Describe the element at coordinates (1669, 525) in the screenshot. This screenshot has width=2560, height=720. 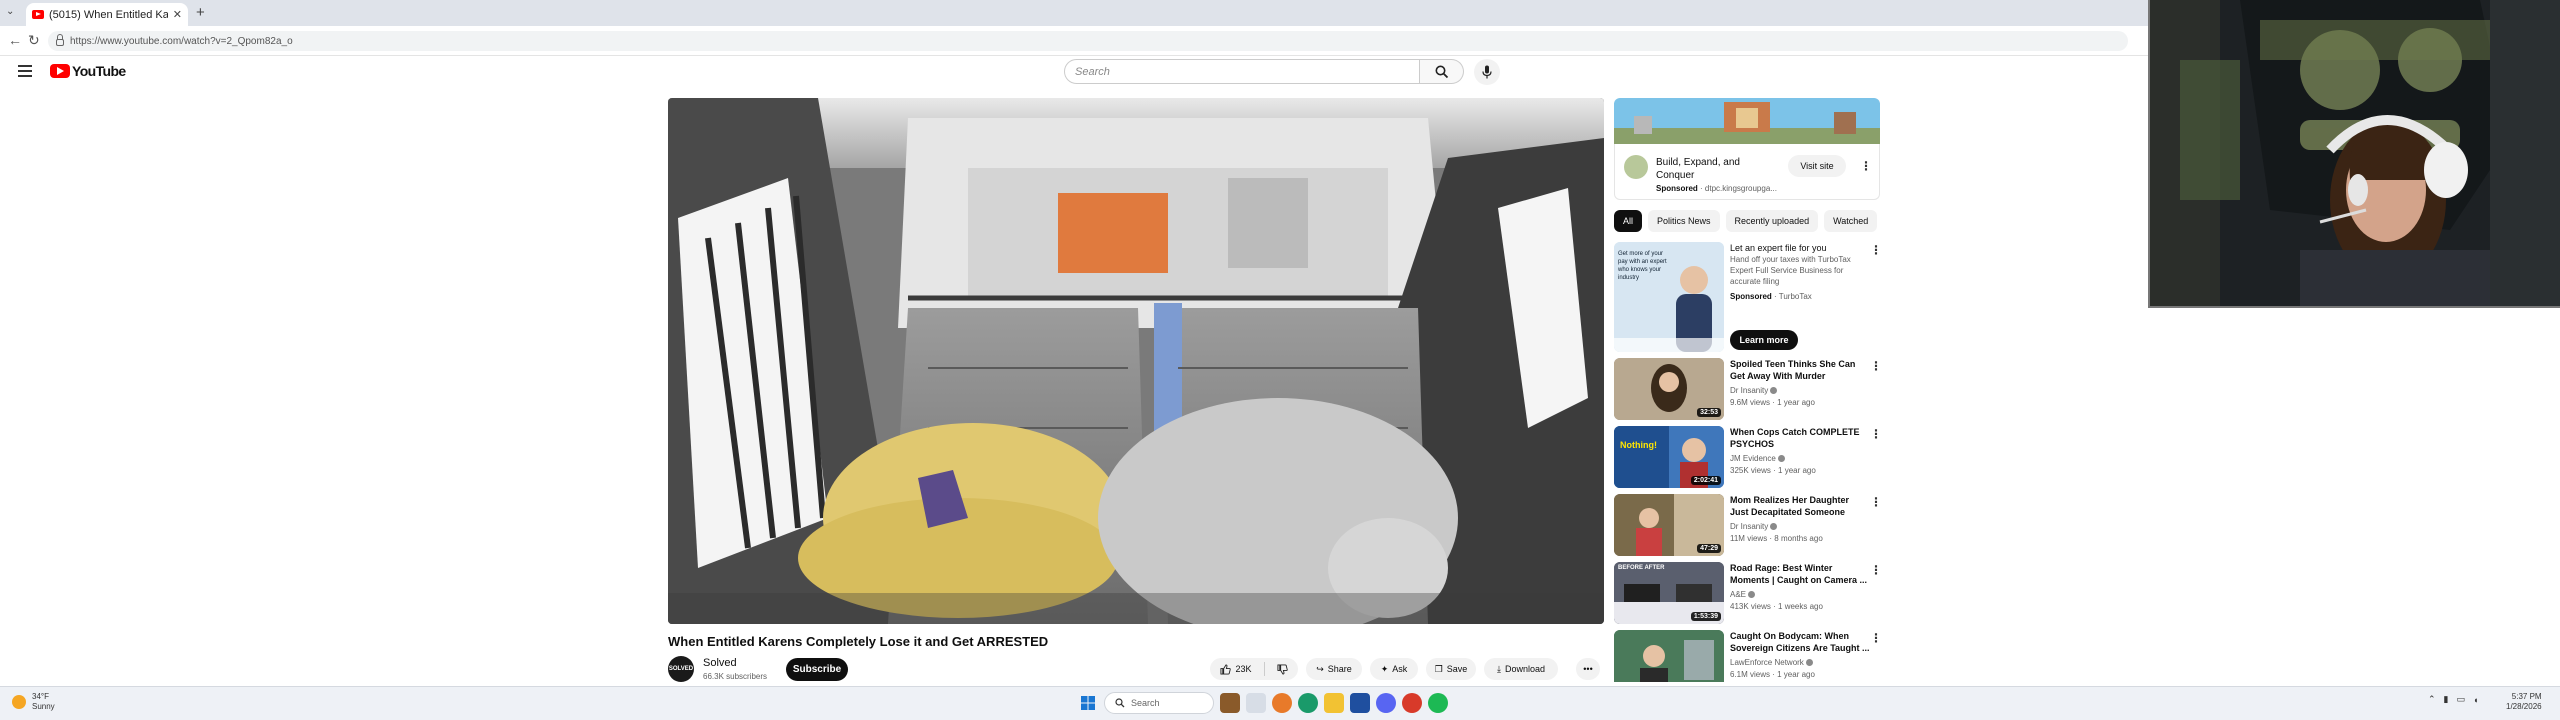
I see `video-thumbnail: 47:29` at that location.